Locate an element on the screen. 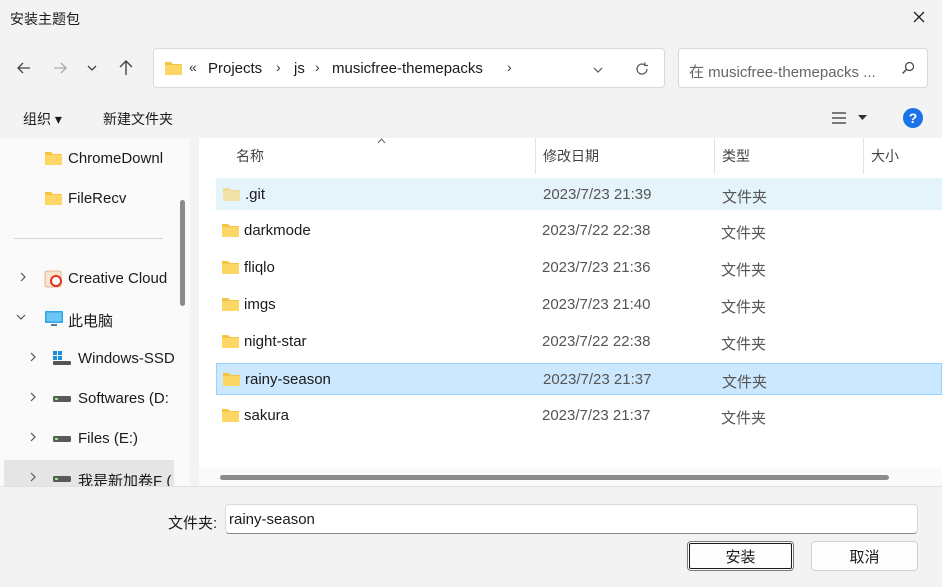 The image size is (942, 587). file-row-selected: rainy-season 2023/7/23 21:37 文件夹 is located at coordinates (579, 379).